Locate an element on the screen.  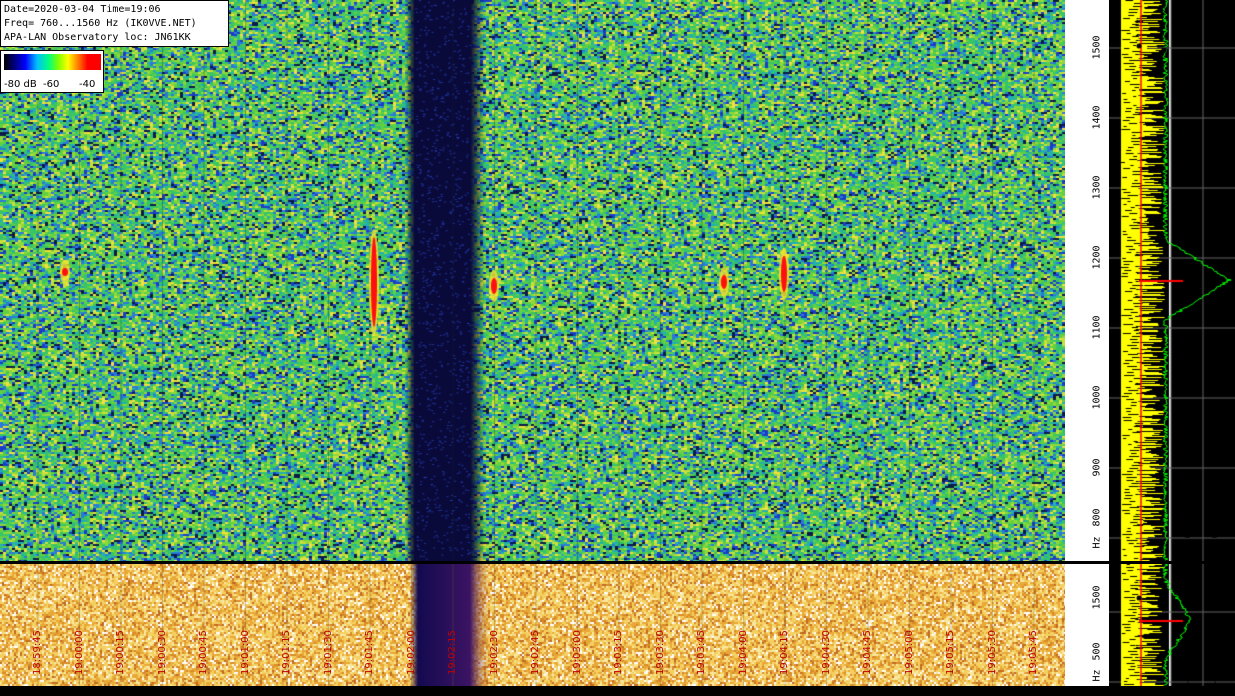
time-tick-label: 19:03:00 is located at coordinates (577, 652).